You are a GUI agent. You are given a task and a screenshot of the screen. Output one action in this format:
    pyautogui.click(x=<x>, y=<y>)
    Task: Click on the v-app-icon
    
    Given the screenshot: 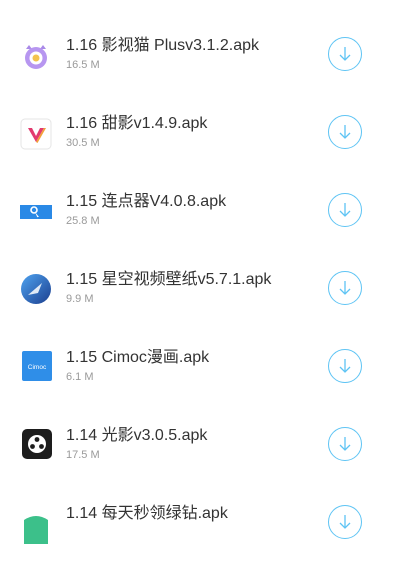 What is the action you would take?
    pyautogui.click(x=36, y=134)
    